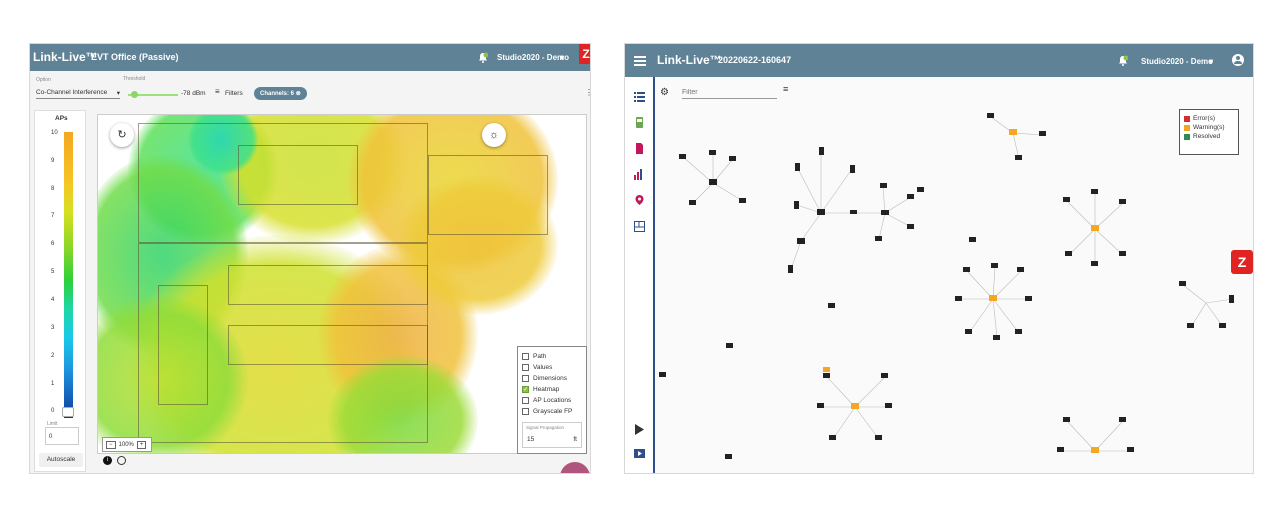 The width and height of the screenshot is (1282, 516). Describe the element at coordinates (53, 272) in the screenshot. I see `scale-tick: 5` at that location.